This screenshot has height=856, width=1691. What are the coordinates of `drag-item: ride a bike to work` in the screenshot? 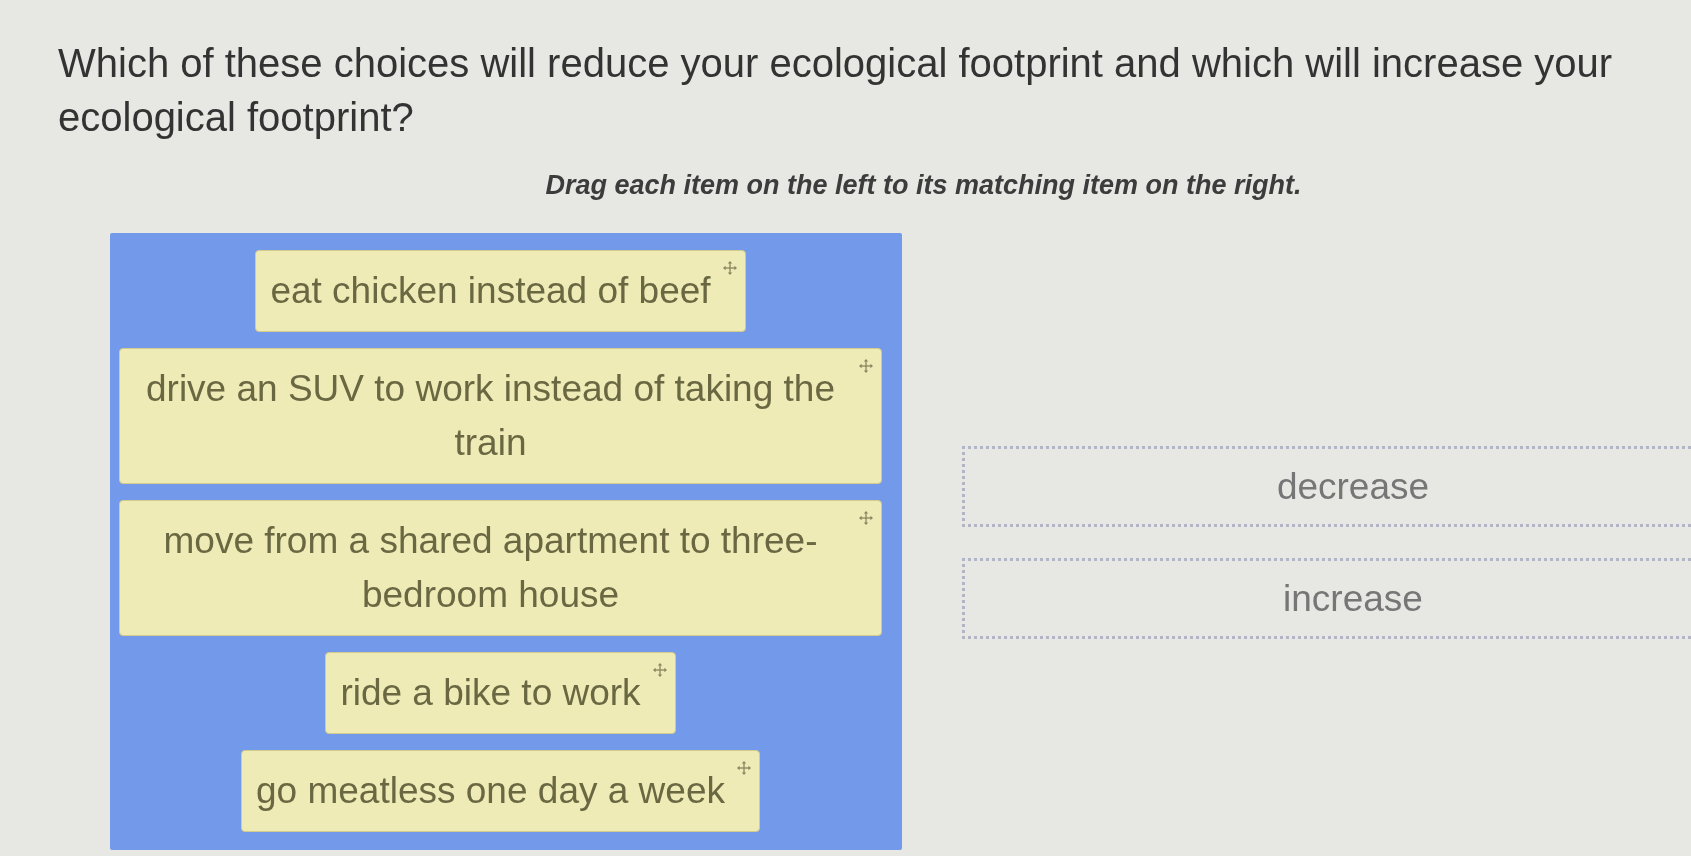 It's located at (500, 693).